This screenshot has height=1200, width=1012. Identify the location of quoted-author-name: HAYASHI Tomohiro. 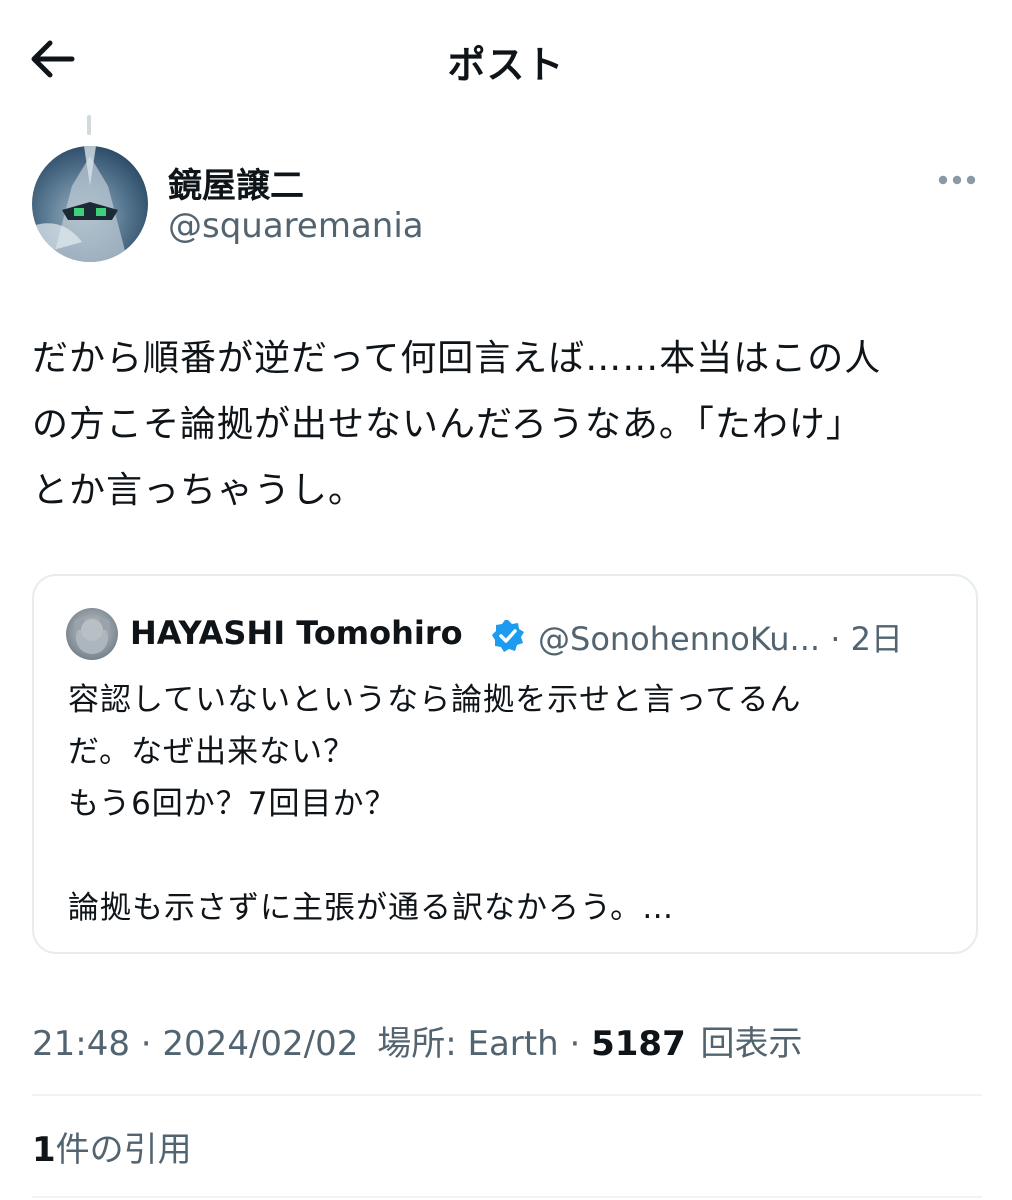
(296, 633).